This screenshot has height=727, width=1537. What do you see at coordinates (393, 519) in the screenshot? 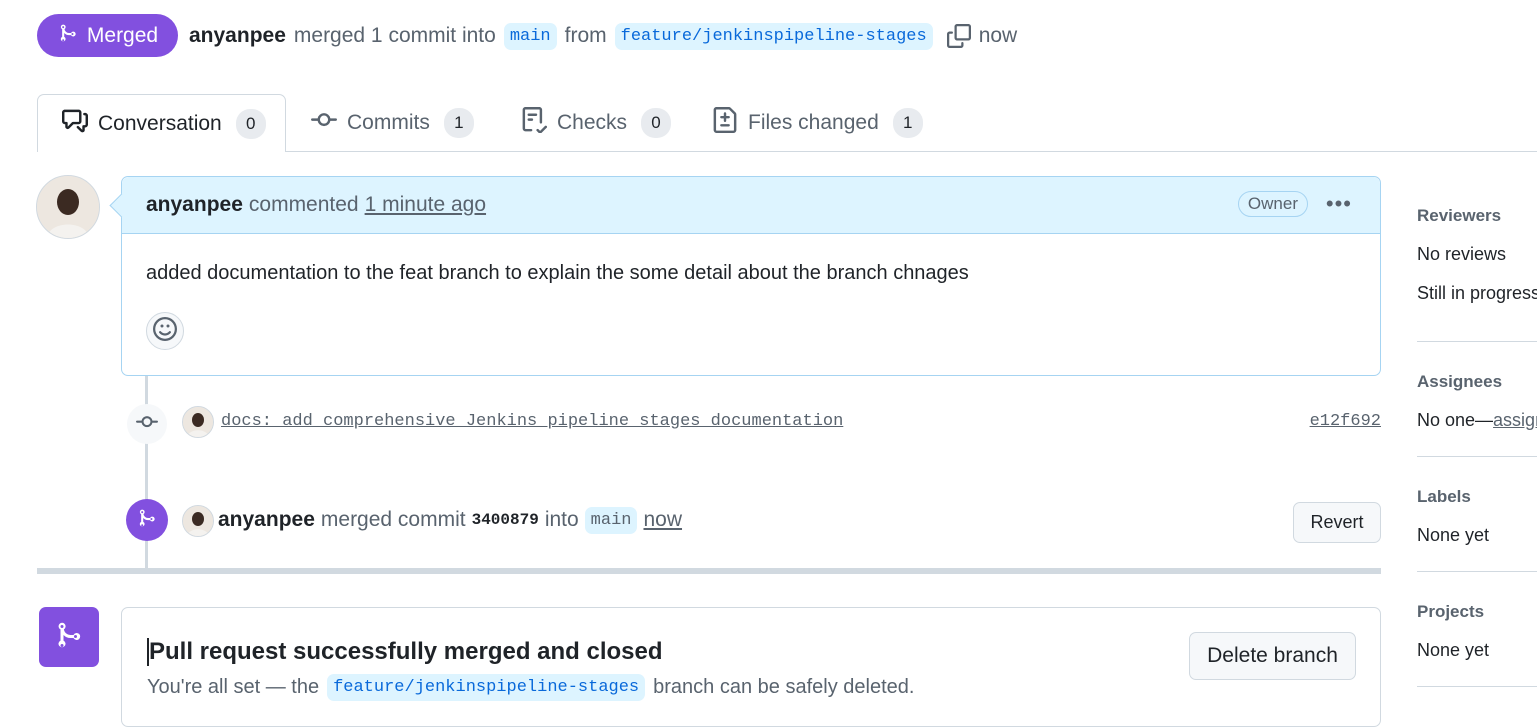
I see `merge-event-text: merged commit` at bounding box center [393, 519].